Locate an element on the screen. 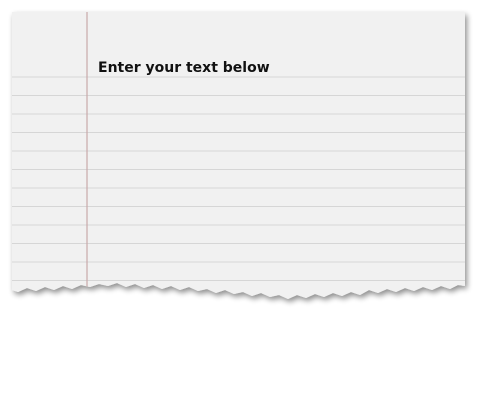  prompt-label: Enter your text below is located at coordinates (184, 68).